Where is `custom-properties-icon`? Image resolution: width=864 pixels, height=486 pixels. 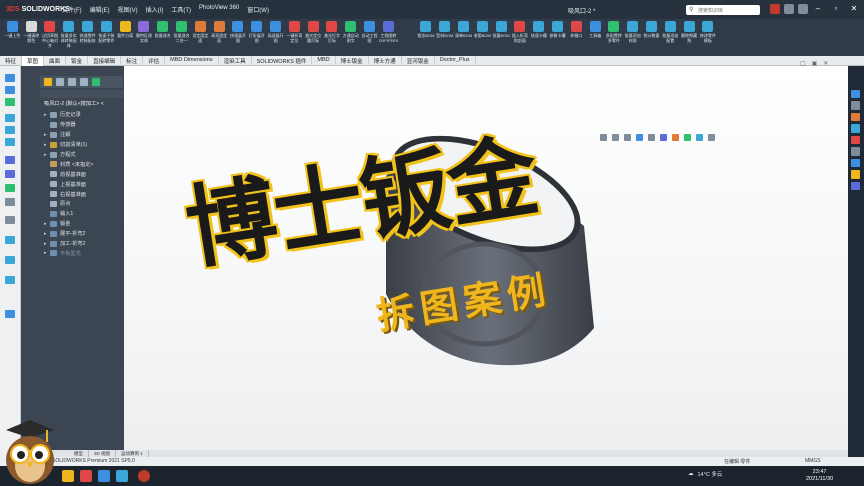
custom-properties-icon is located at coordinates (855, 151).